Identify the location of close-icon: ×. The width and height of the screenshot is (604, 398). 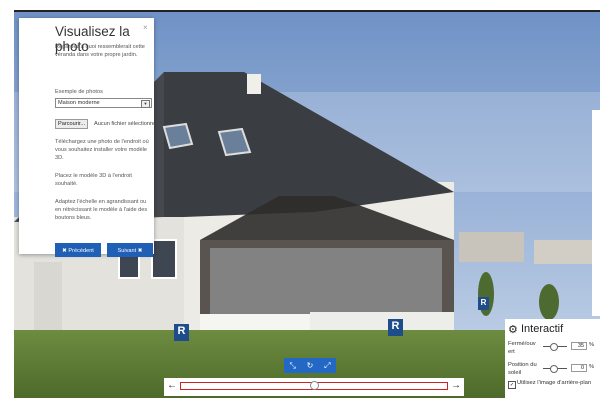
(145, 27).